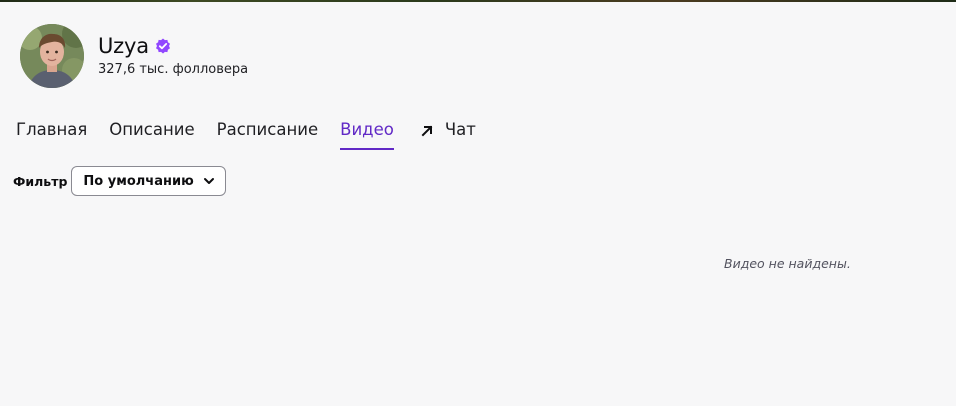  Describe the element at coordinates (268, 134) in the screenshot. I see `tab-schedule: Расписание` at that location.